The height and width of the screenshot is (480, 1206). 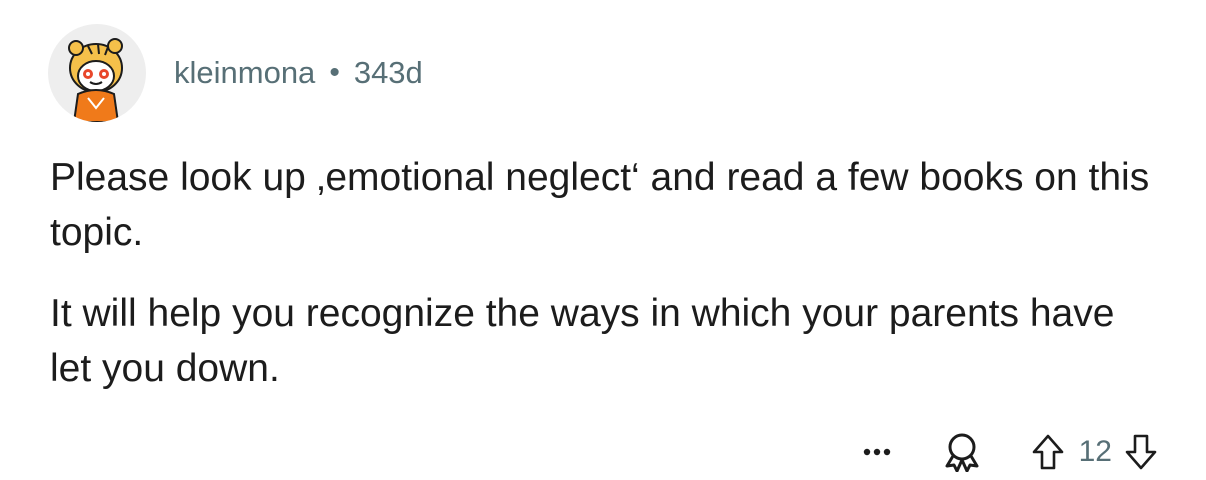 I want to click on vote-score: 12, so click(x=1095, y=451).